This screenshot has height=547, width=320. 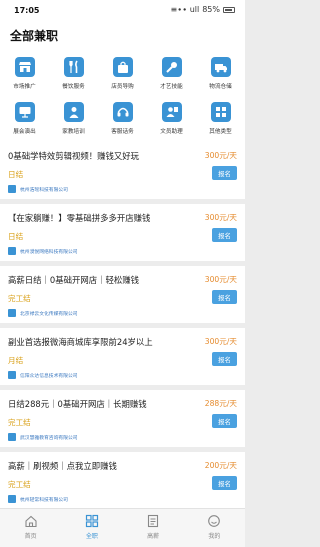 I want to click on job-title: 副业首选报微海商城库享限前24岁以上, so click(x=80, y=342).